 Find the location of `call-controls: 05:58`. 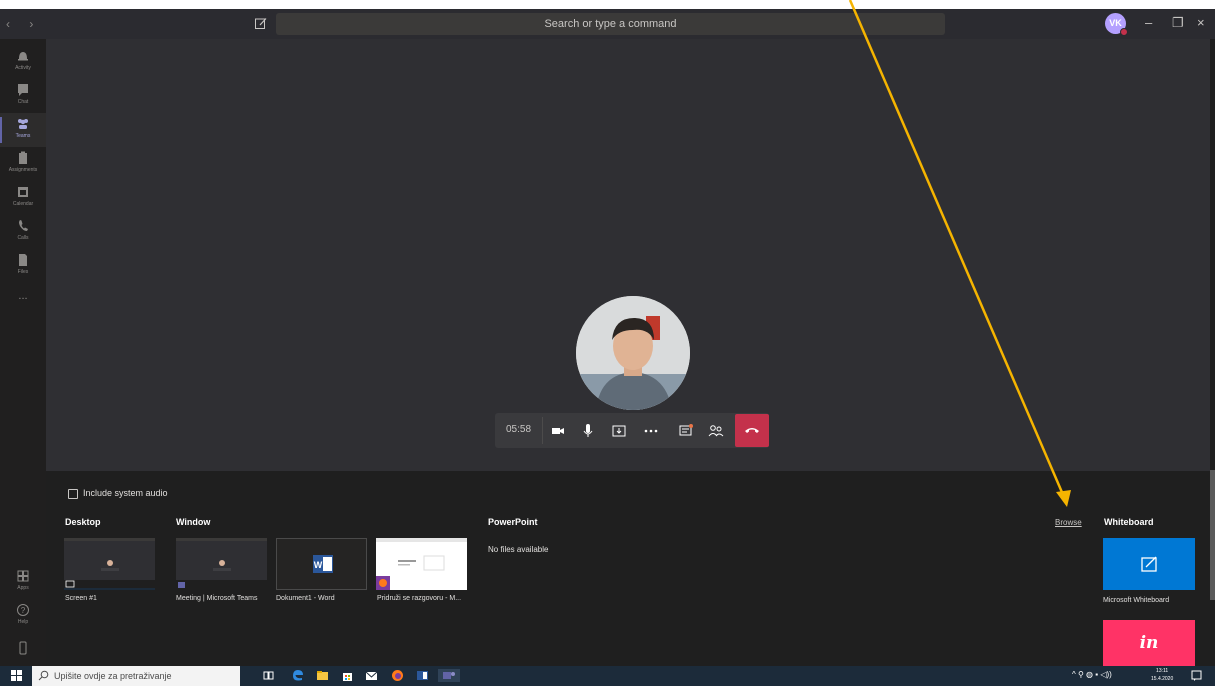

call-controls: 05:58 is located at coordinates (632, 430).